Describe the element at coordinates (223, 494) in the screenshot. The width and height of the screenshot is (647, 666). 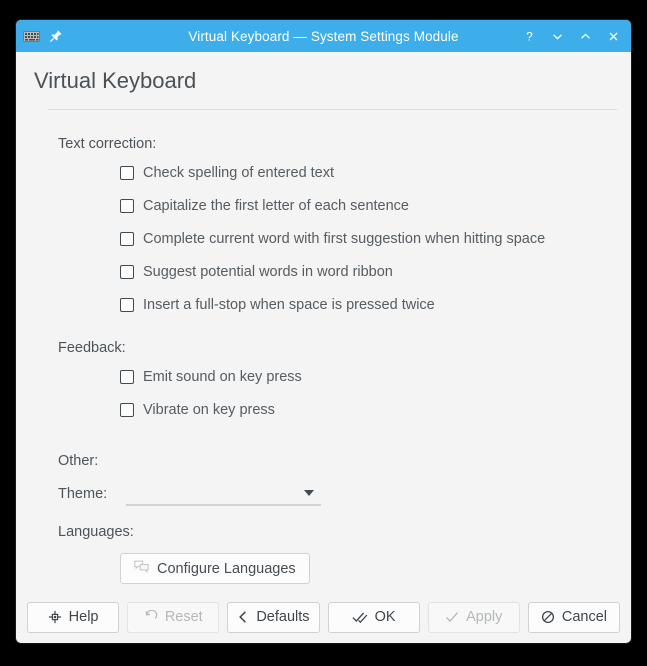
I see `theme-select` at that location.